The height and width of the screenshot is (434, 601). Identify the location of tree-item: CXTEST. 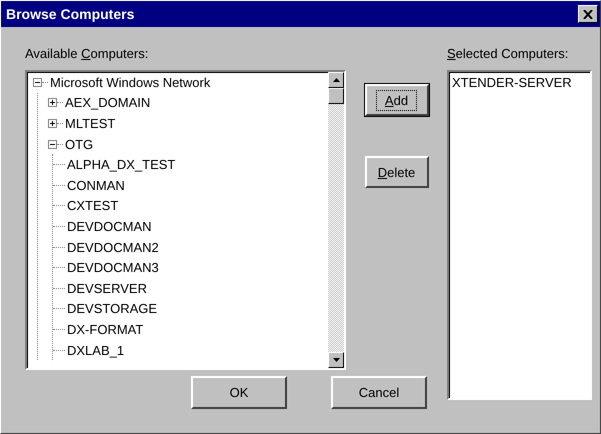
(92, 206).